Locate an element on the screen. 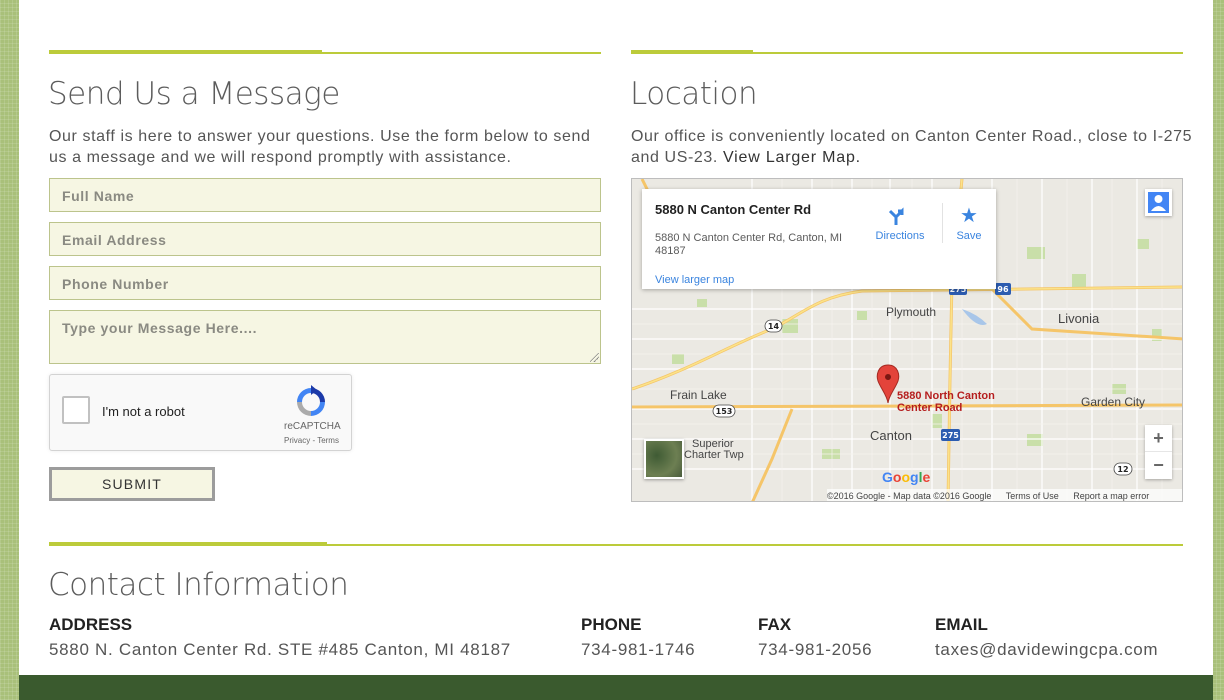 This screenshot has height=700, width=1224. place-frain-lake: Frain Lake is located at coordinates (698, 395).